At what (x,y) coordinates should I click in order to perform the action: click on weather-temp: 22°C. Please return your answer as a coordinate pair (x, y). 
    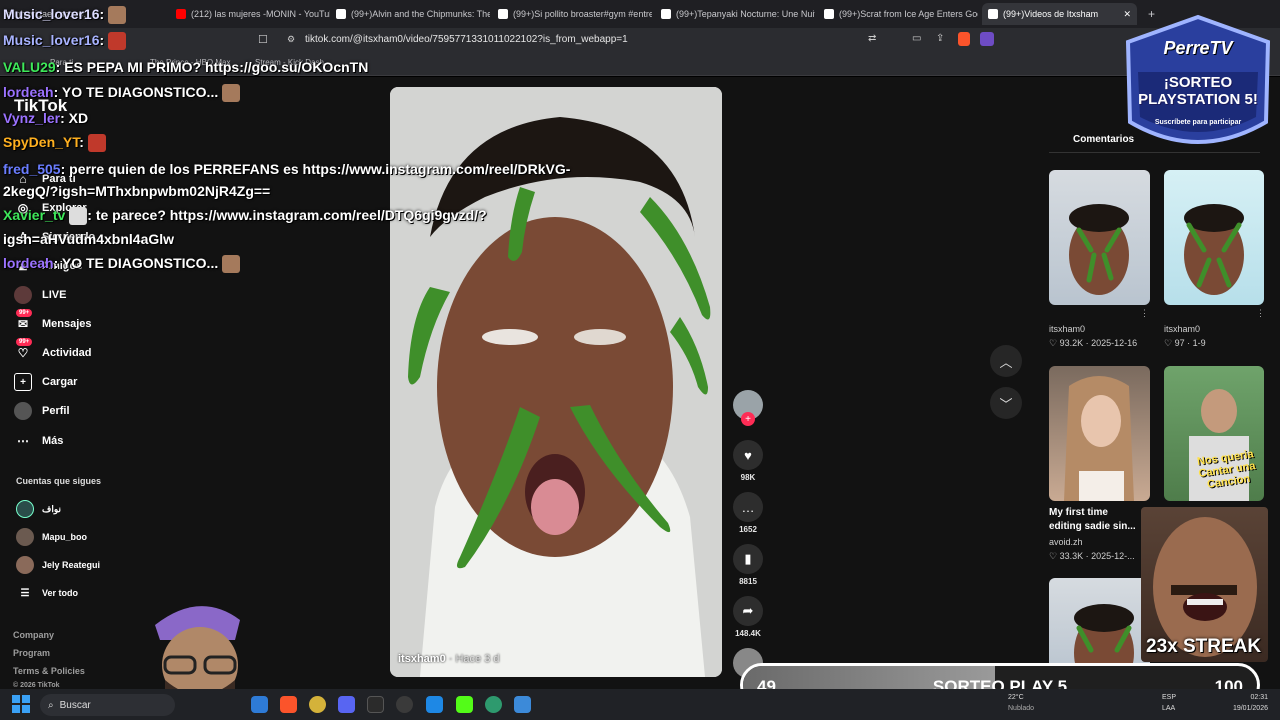
    Looking at the image, I should click on (1016, 697).